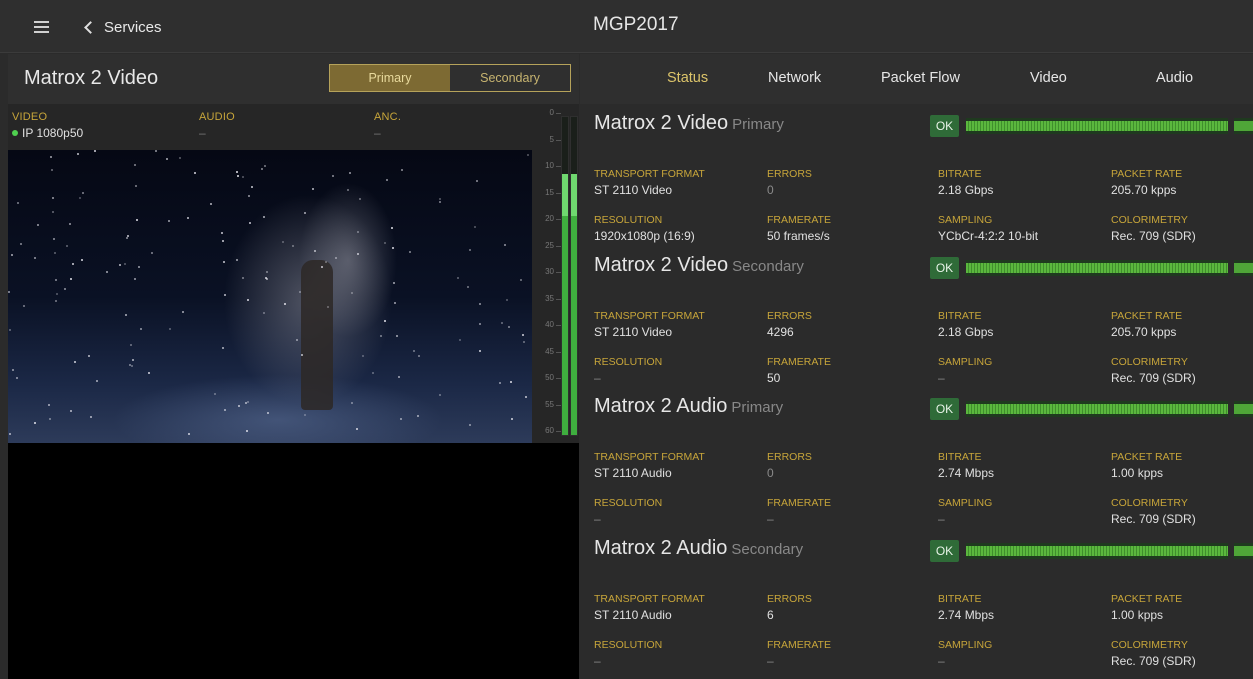 This screenshot has width=1253, height=679. Describe the element at coordinates (597, 519) in the screenshot. I see `value-resolution: –` at that location.